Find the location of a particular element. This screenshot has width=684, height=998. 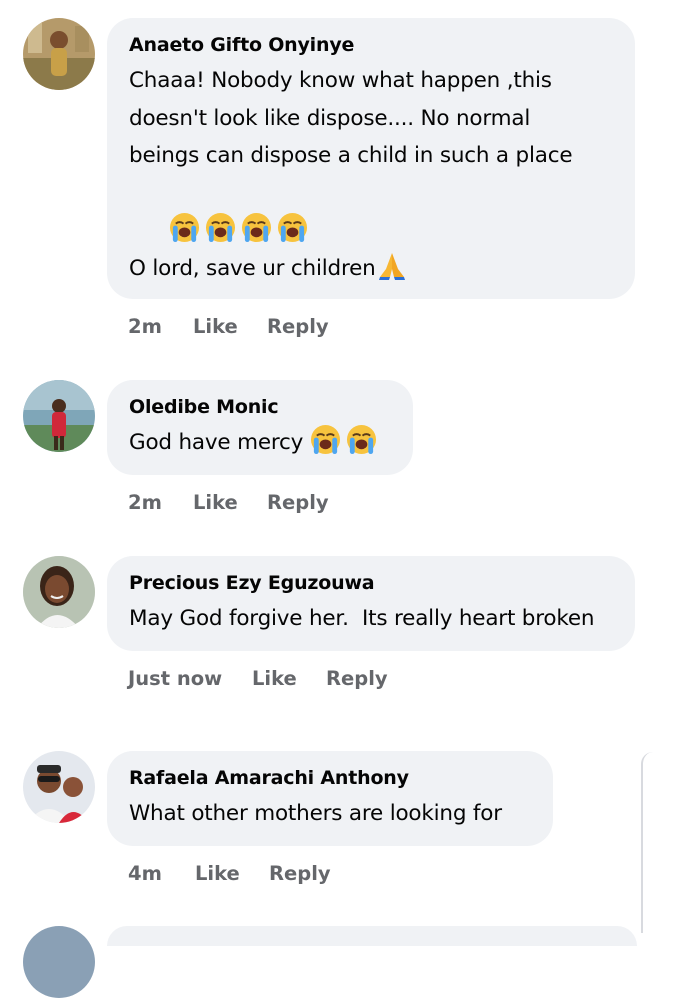

comment-text-line: doesn't look like dispose.... No normal is located at coordinates (330, 118).